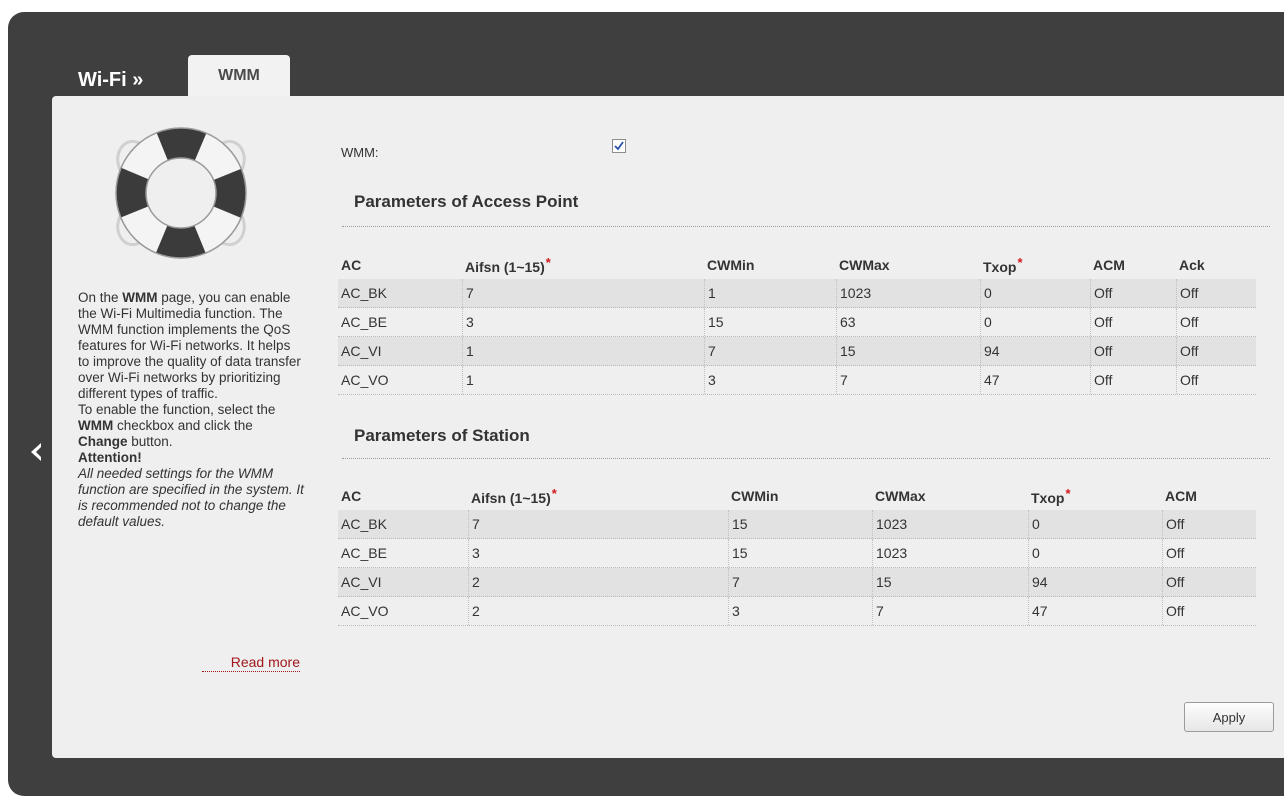 The image size is (1284, 796). I want to click on wmm-label: WMM:, so click(360, 152).